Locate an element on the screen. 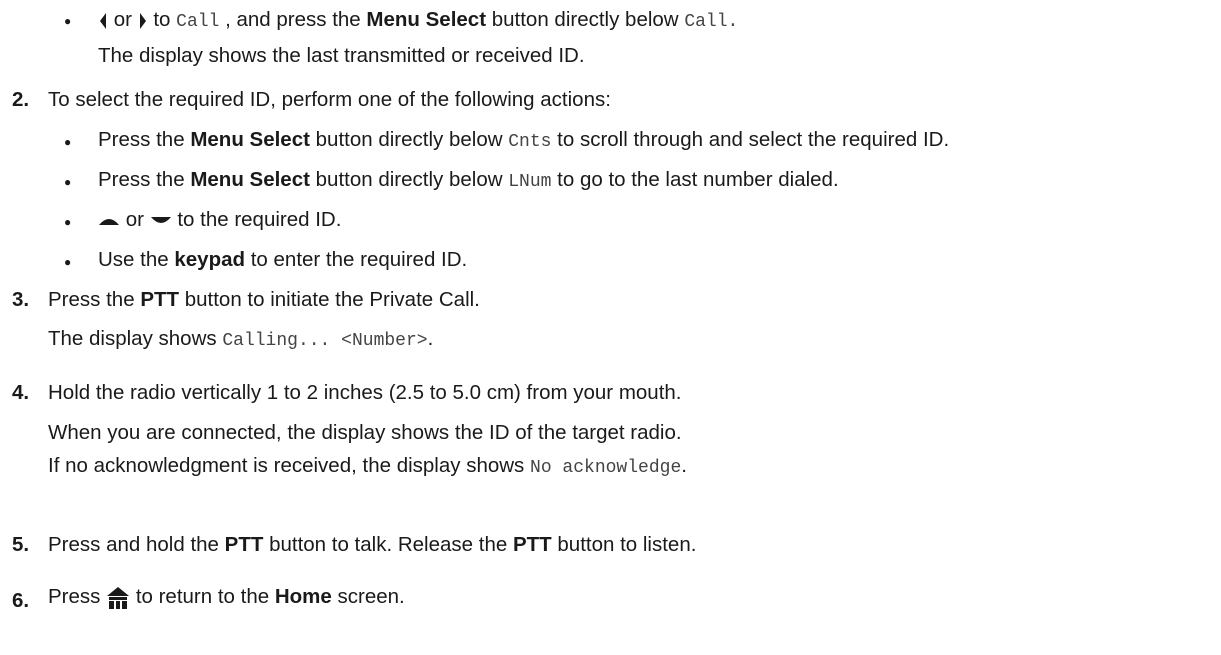 The width and height of the screenshot is (1221, 655). step-6-text: Press to return to the Home screen. is located at coordinates (226, 597).